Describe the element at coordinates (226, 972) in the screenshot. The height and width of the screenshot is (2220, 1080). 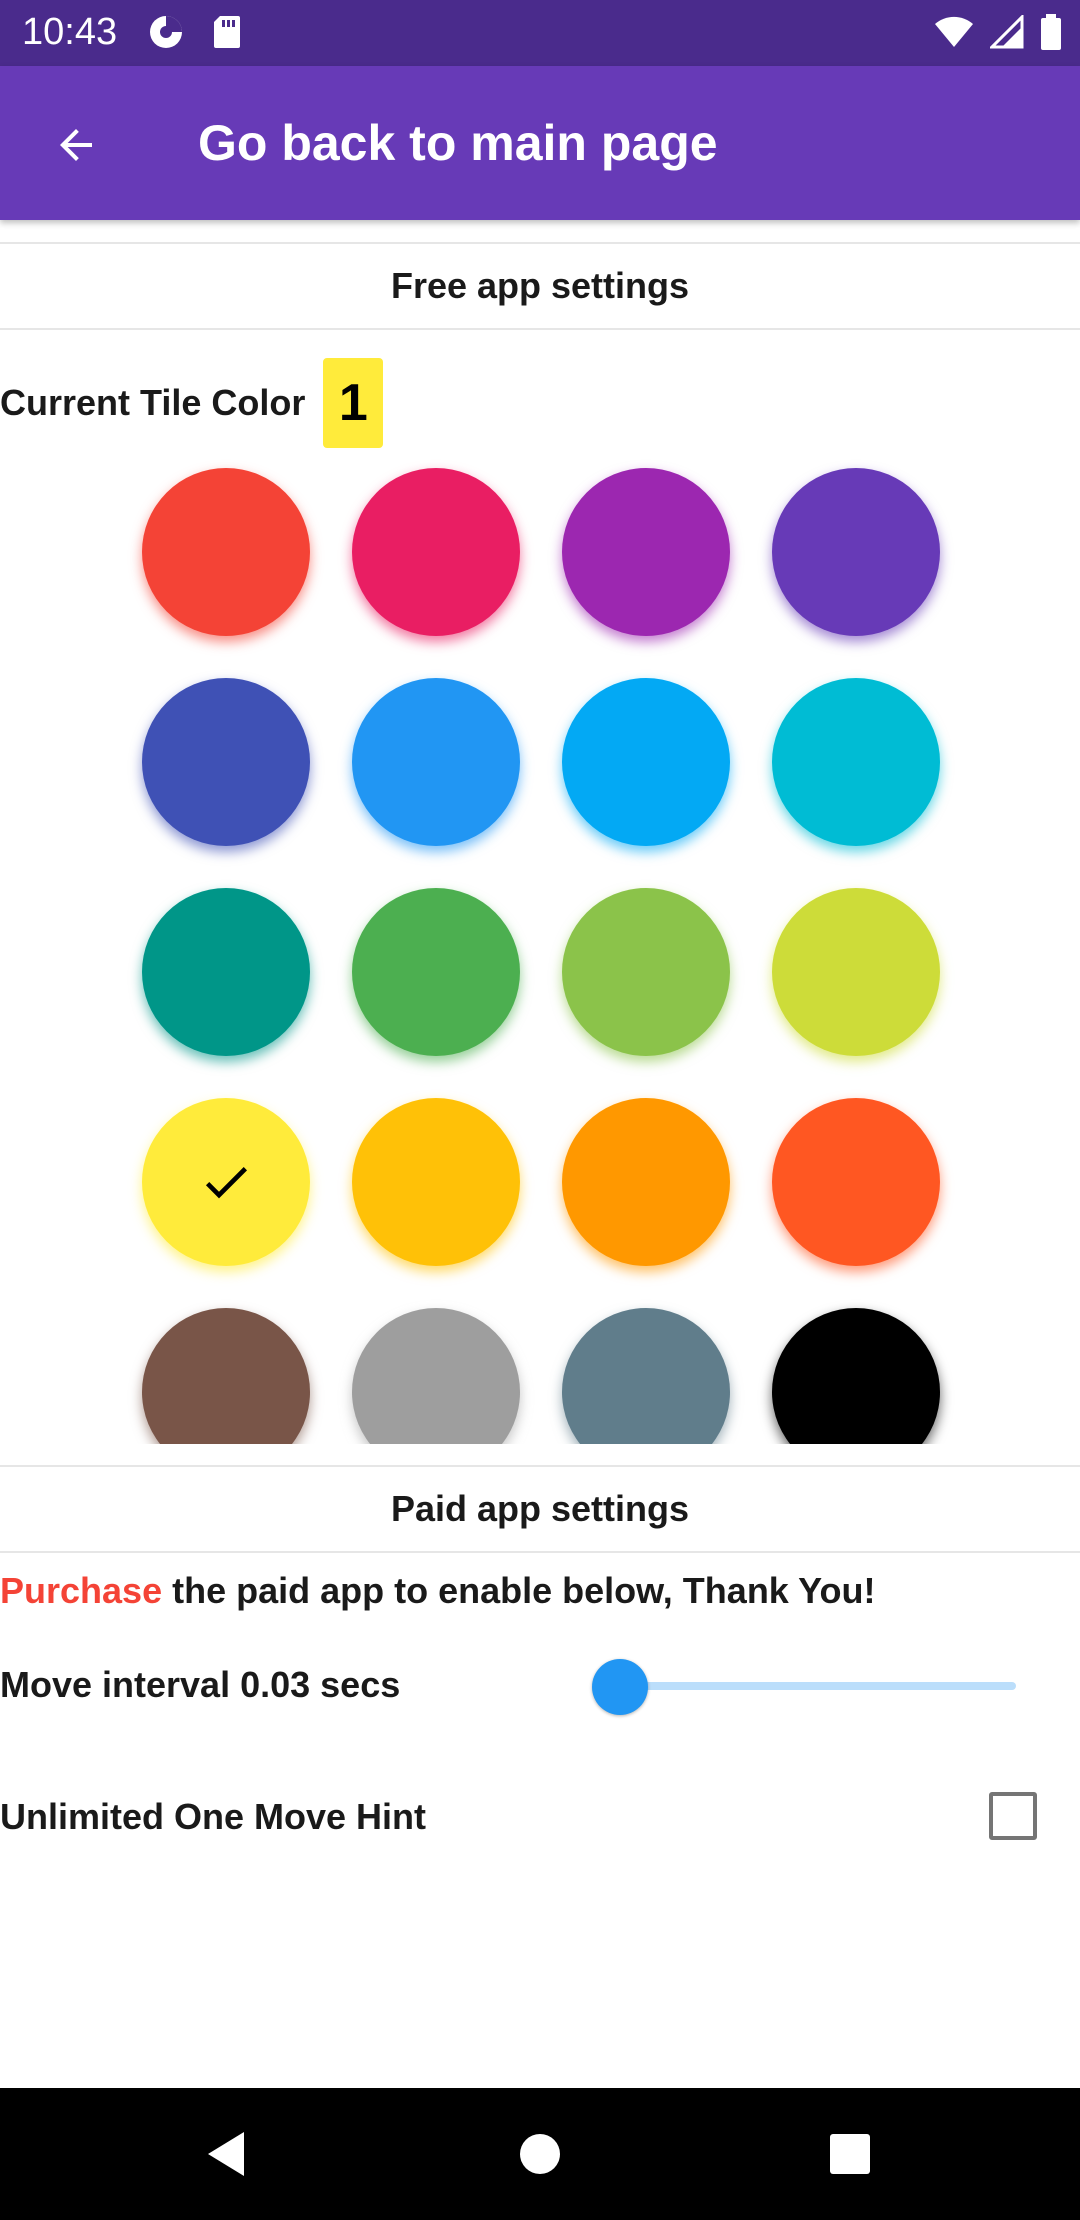
I see `color-swatch-teal` at that location.